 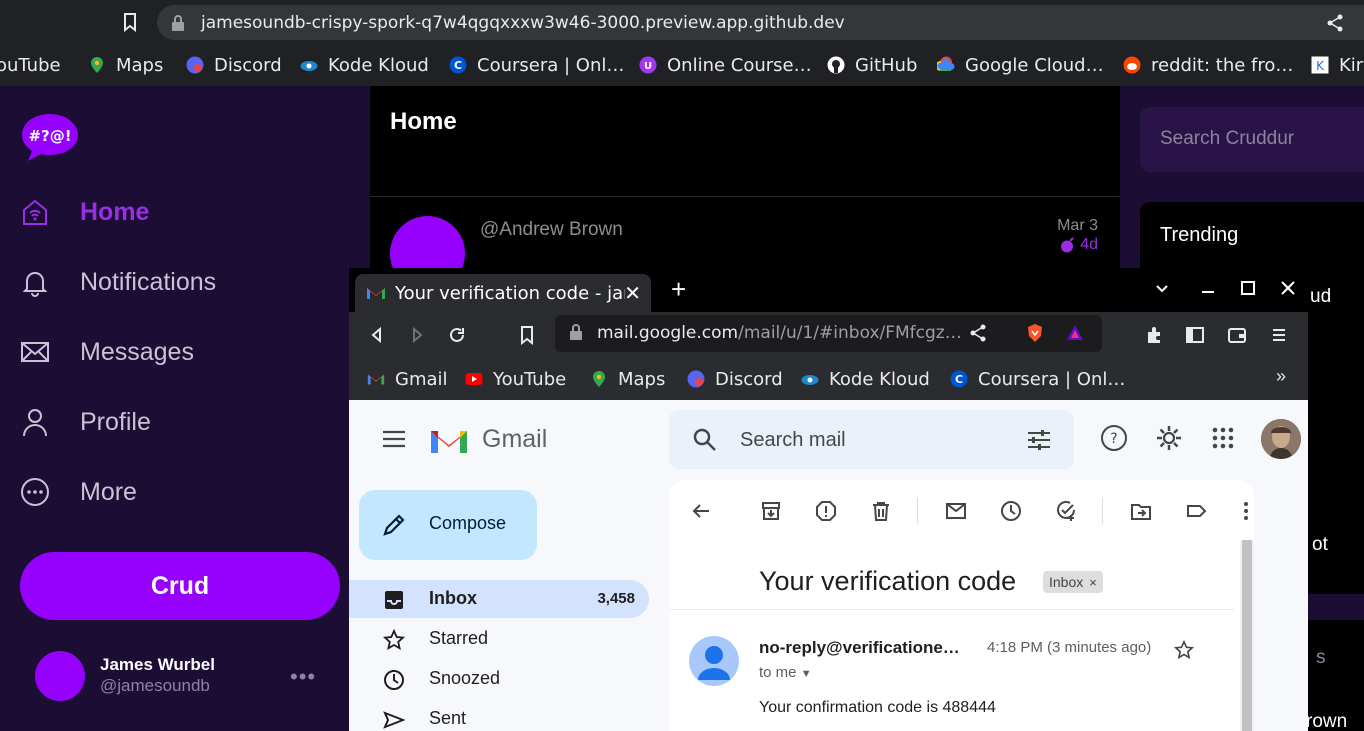 What do you see at coordinates (1184, 650) in the screenshot?
I see `star-icon` at bounding box center [1184, 650].